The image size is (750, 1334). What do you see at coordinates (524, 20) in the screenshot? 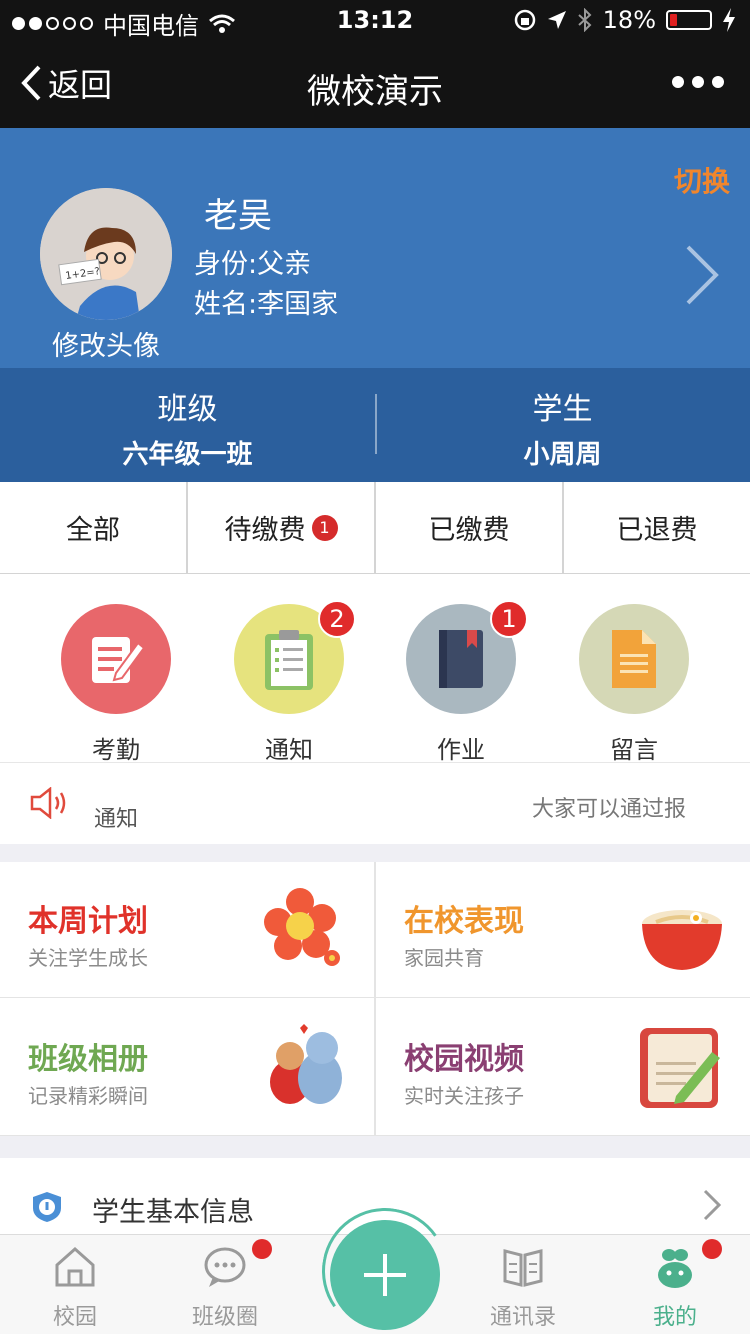
I see `rotation-lock-icon` at bounding box center [524, 20].